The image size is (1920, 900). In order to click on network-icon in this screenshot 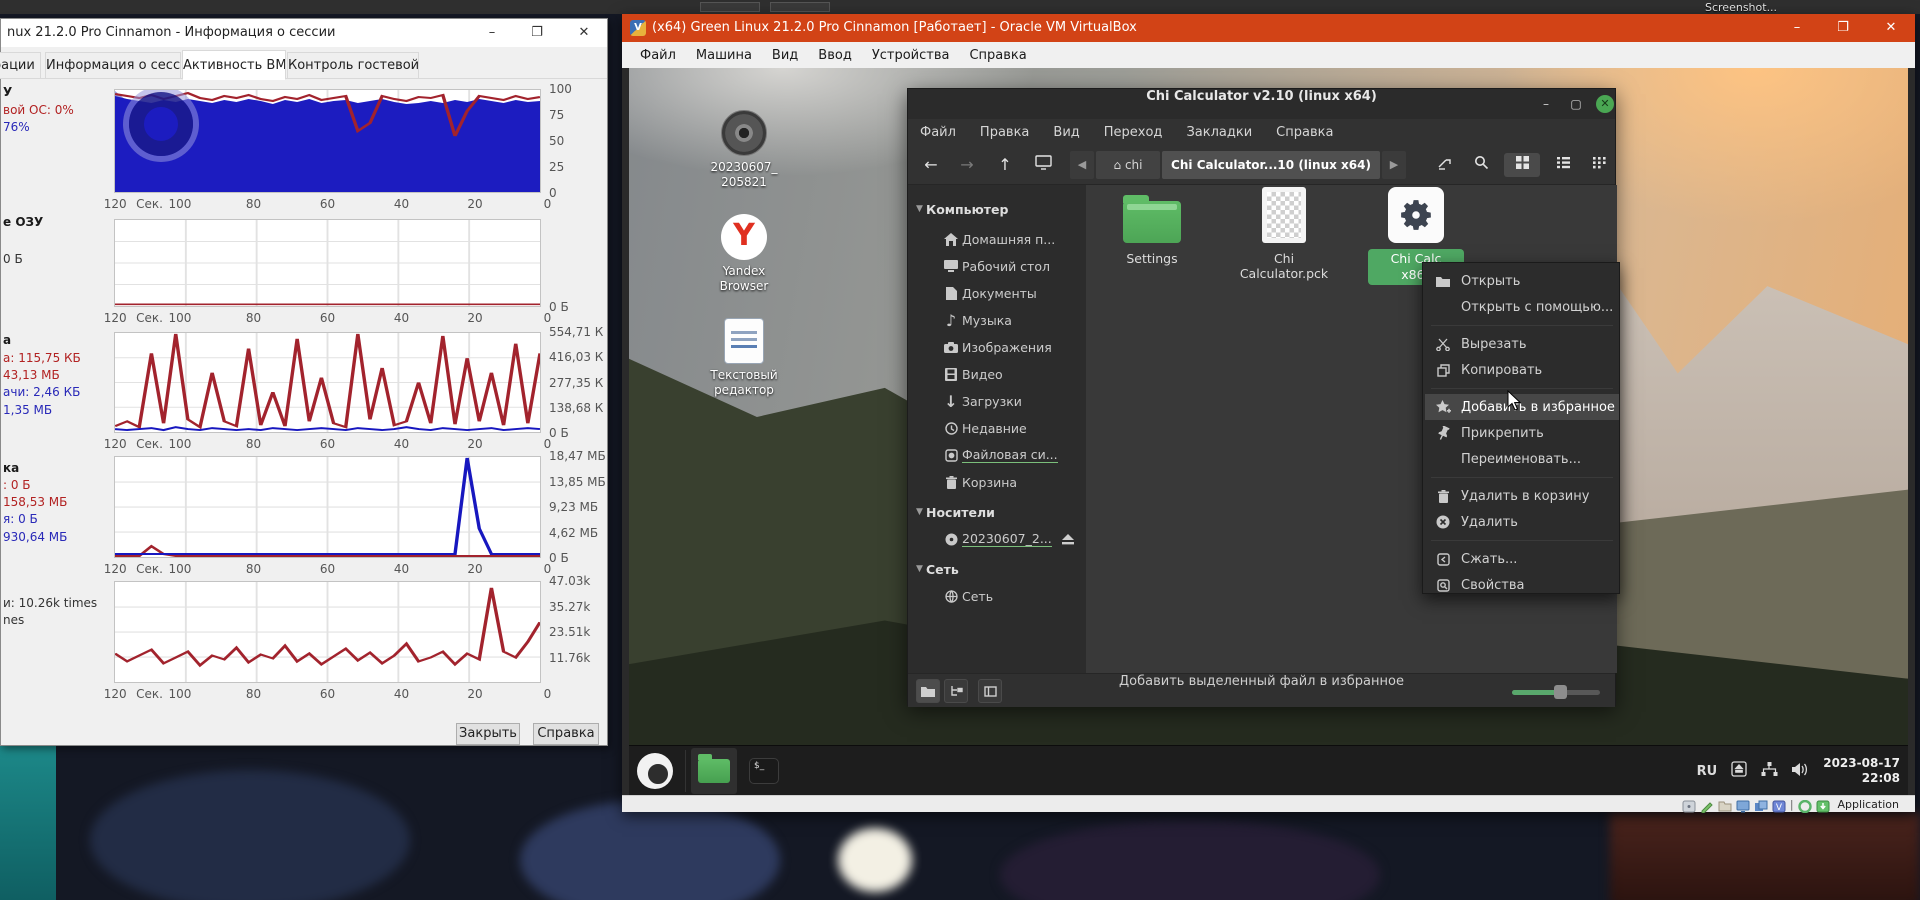, I will do `click(1769, 771)`.